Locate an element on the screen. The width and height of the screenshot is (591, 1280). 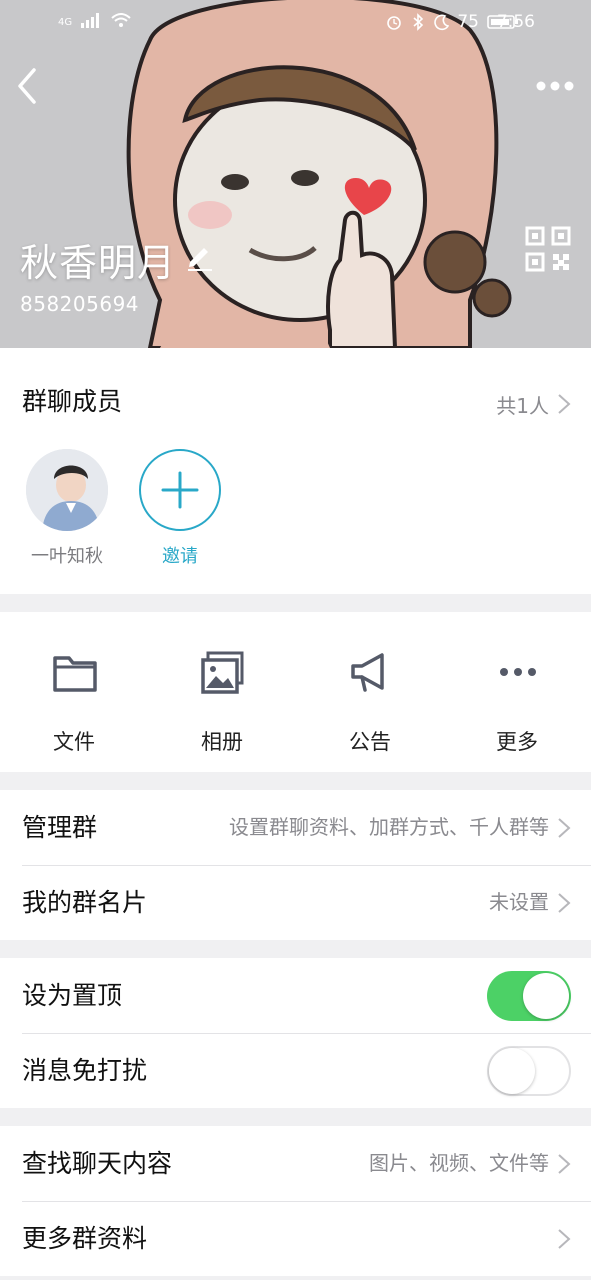
row-search-history: 查找聊天内容 图片、视频、文件等 is located at coordinates (295, 1163).